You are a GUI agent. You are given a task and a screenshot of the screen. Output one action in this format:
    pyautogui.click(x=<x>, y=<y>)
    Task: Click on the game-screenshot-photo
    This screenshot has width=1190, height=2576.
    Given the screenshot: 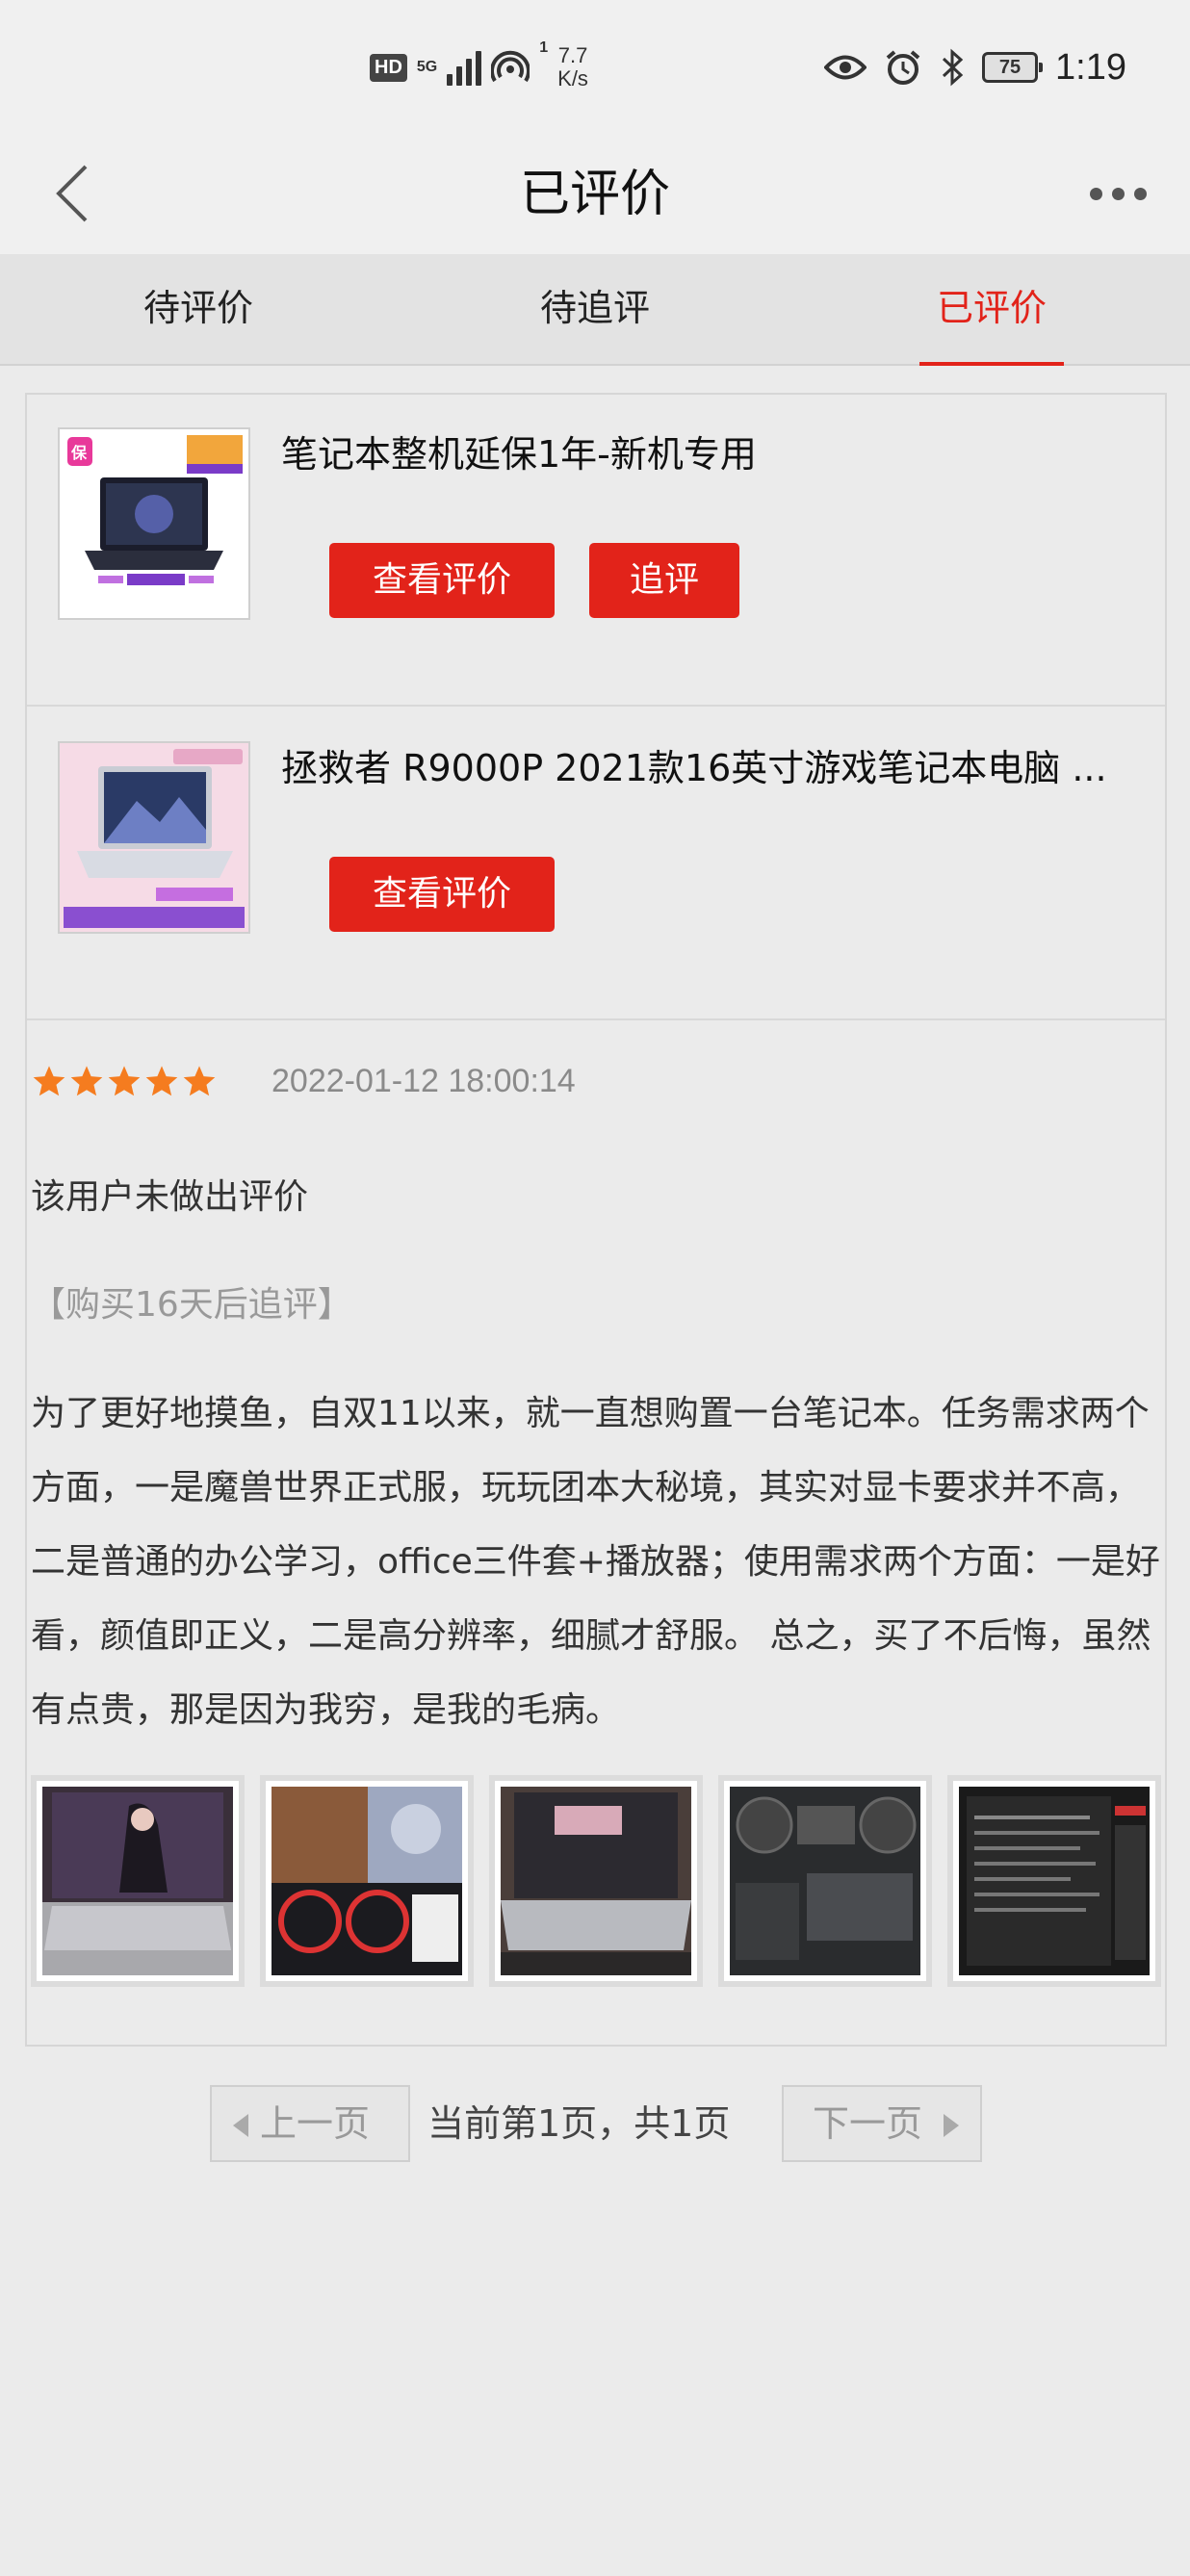 What is the action you would take?
    pyautogui.click(x=367, y=1881)
    